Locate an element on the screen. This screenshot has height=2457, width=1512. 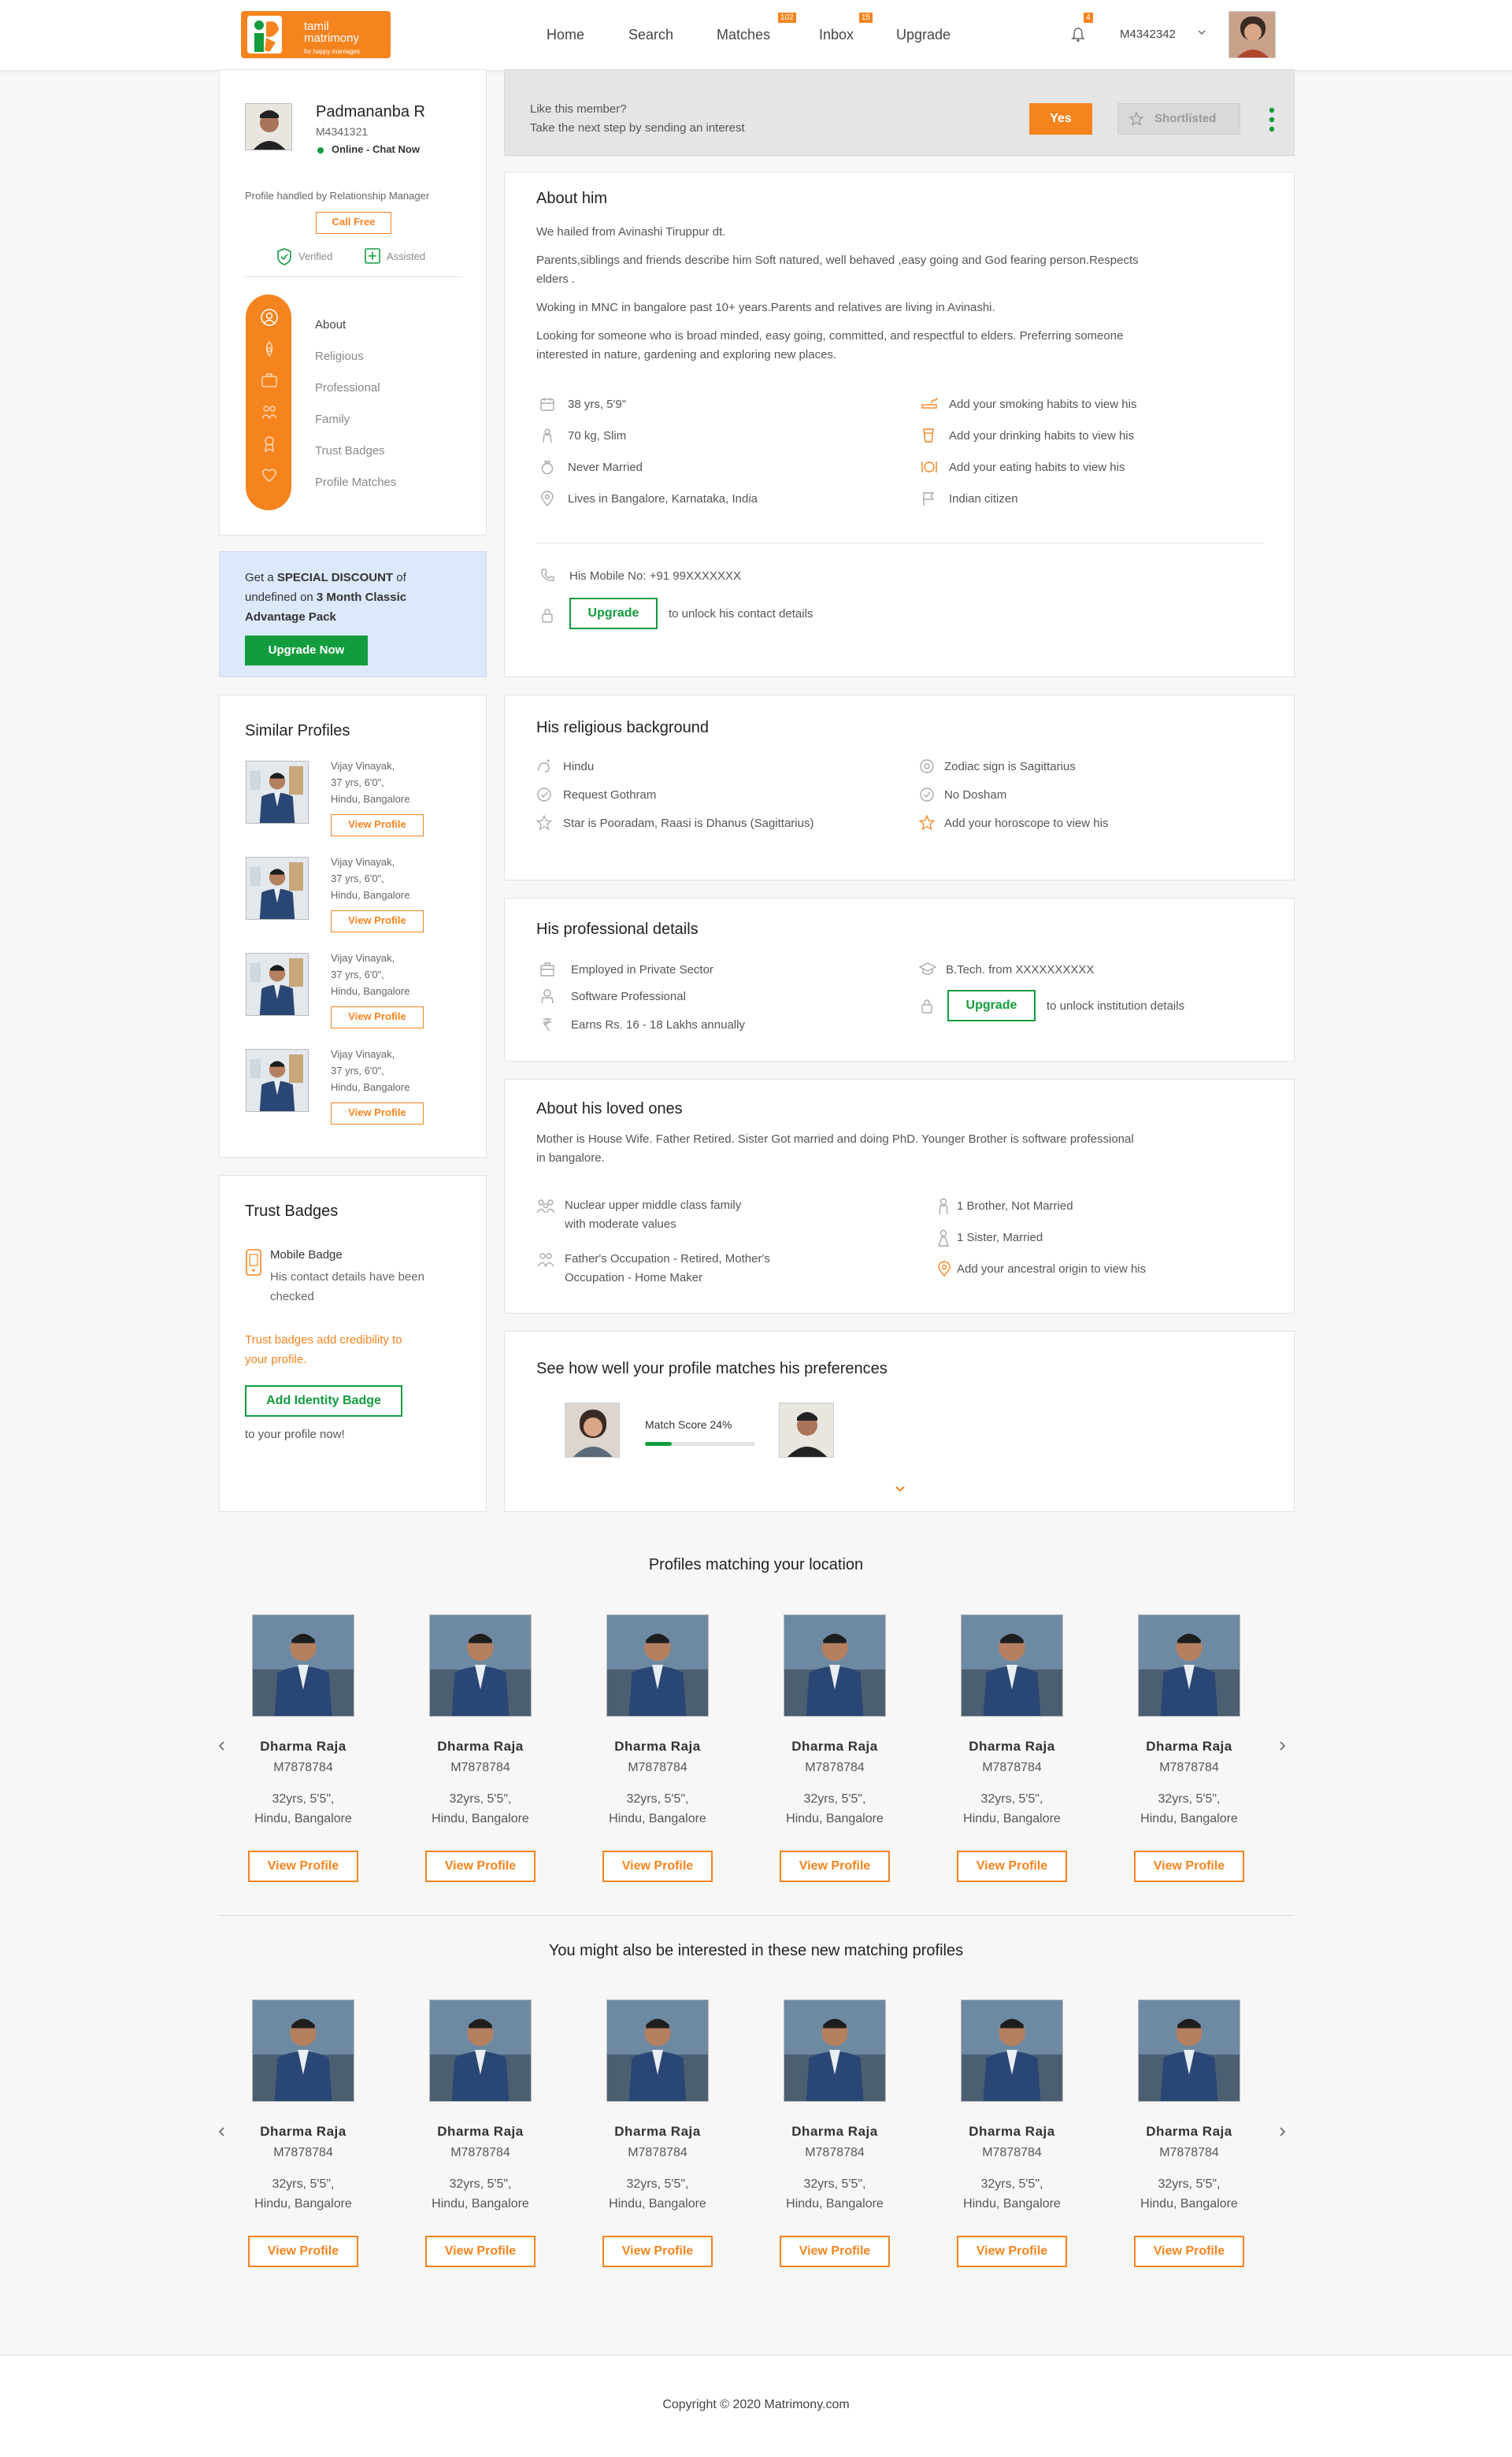
ancestral-origin-link: Add your ancestral origin to view his is located at coordinates (1051, 1269).